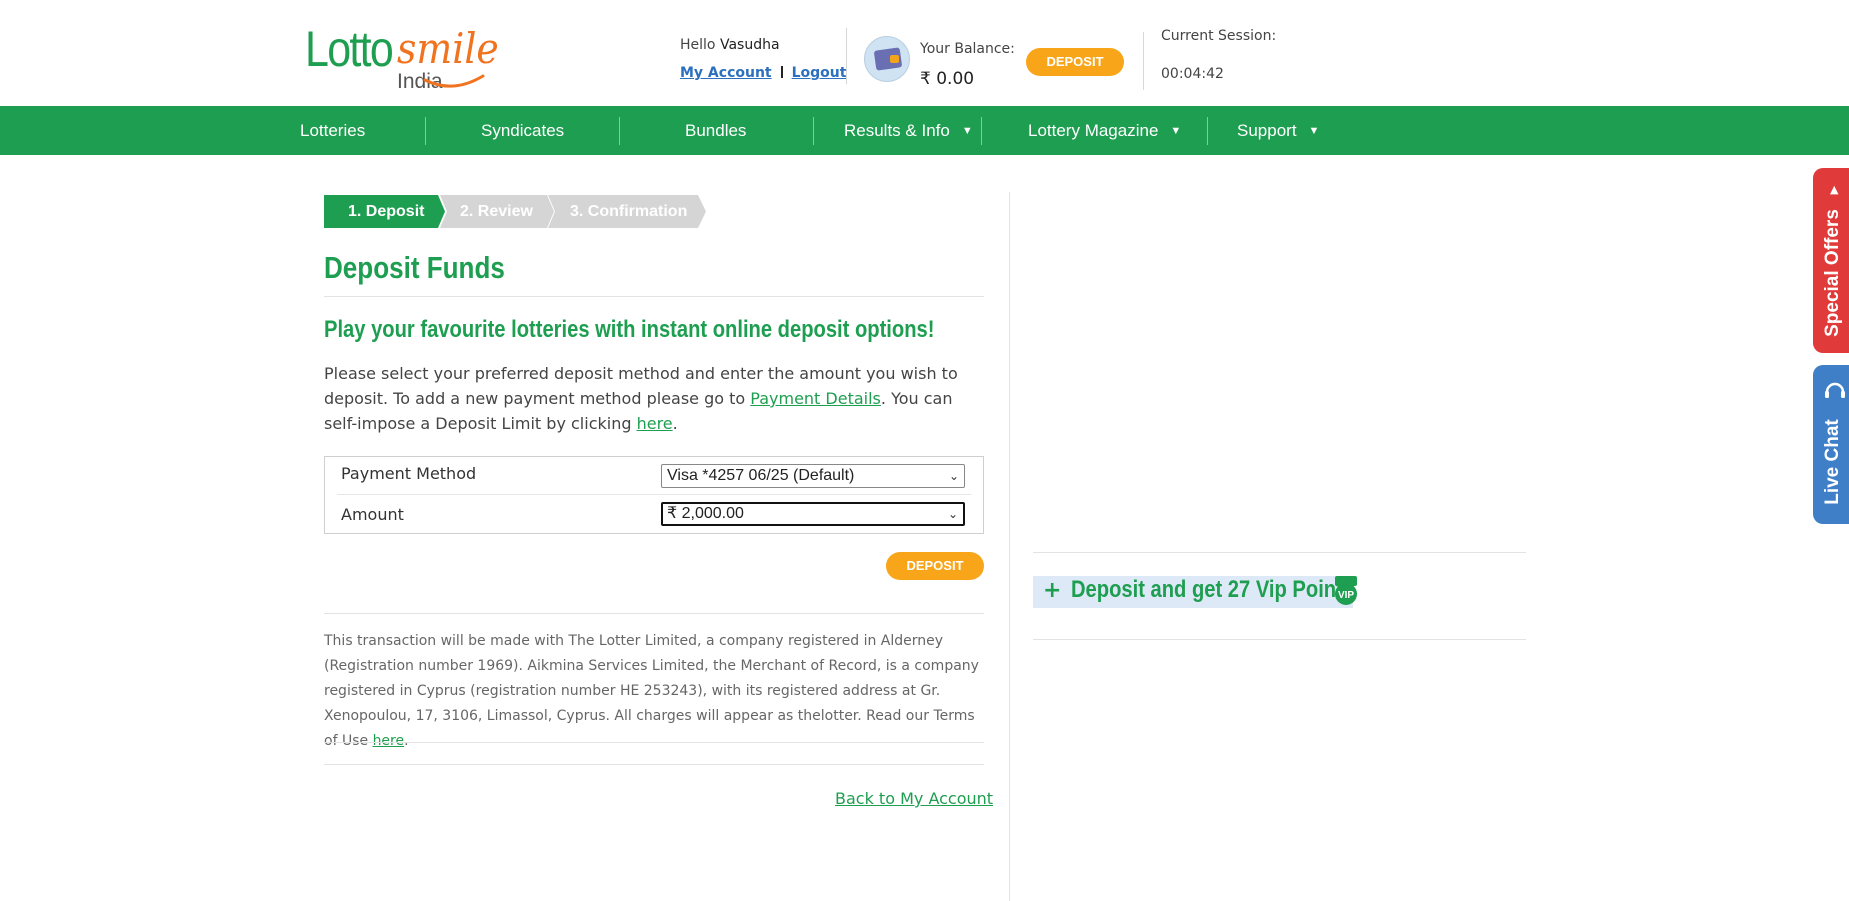 This screenshot has width=1849, height=901. I want to click on step-confirmation: 3. Confirmation, so click(627, 211).